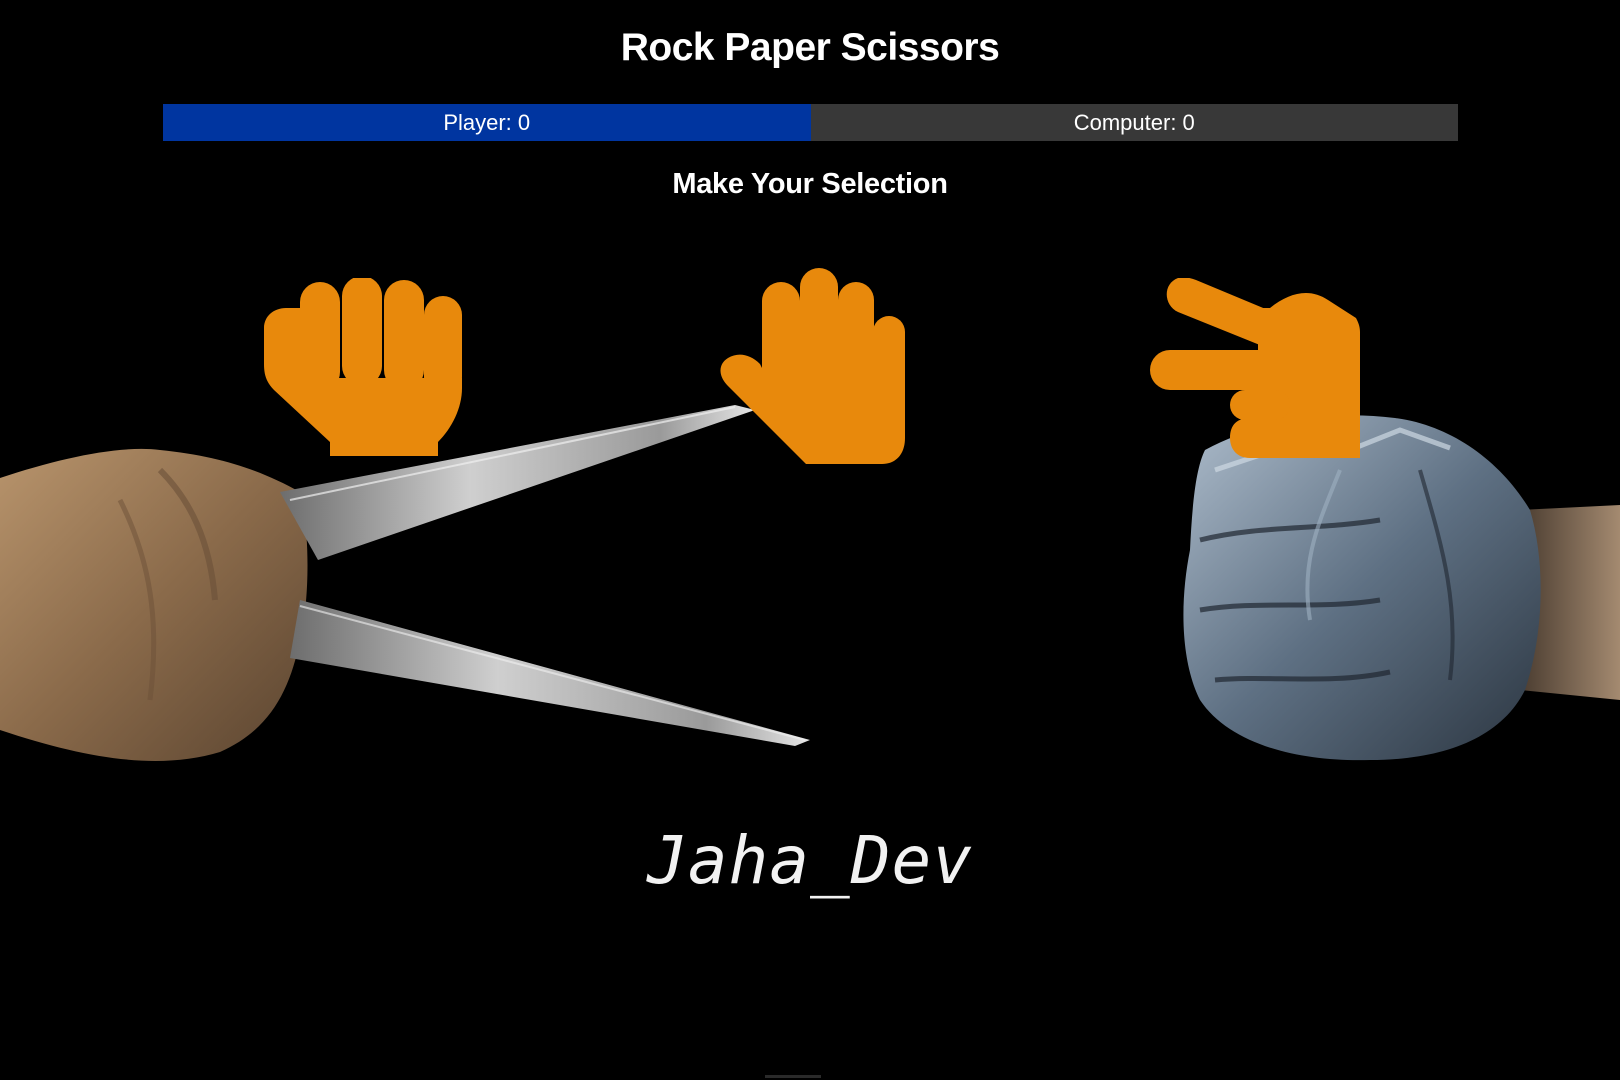 The width and height of the screenshot is (1620, 1080). I want to click on paper-button, so click(812, 369).